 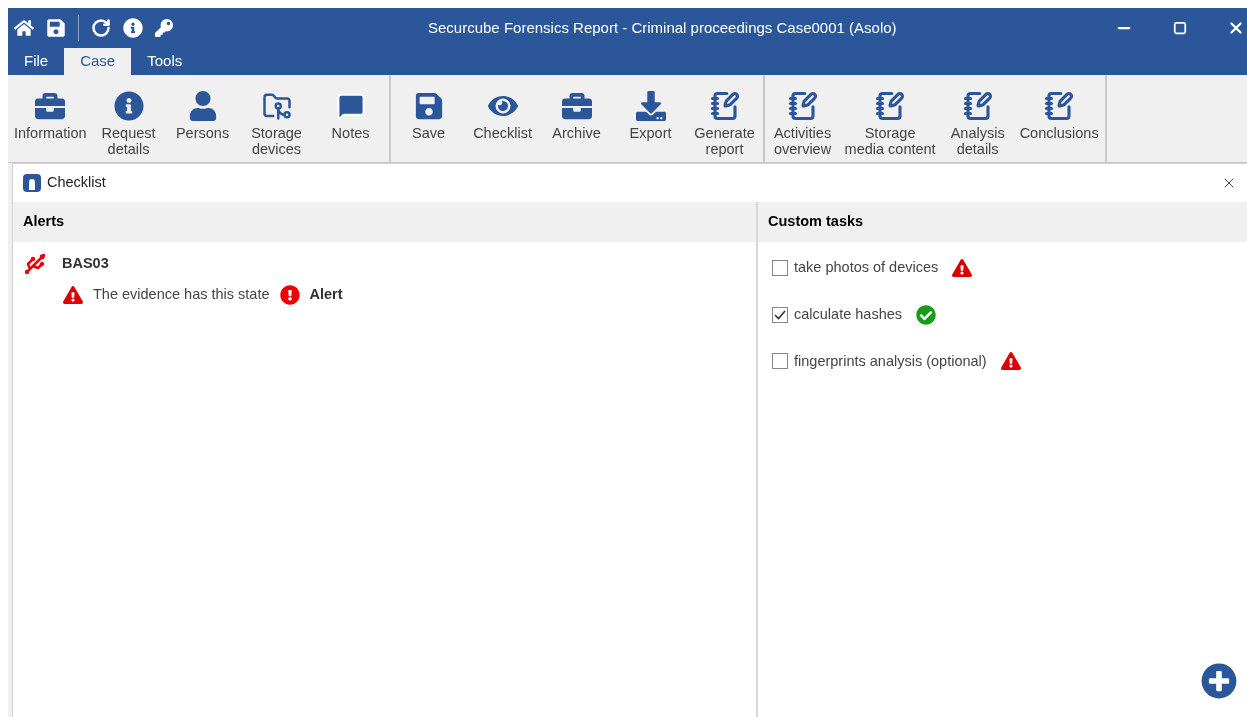 What do you see at coordinates (926, 314) in the screenshot?
I see `success-icon` at bounding box center [926, 314].